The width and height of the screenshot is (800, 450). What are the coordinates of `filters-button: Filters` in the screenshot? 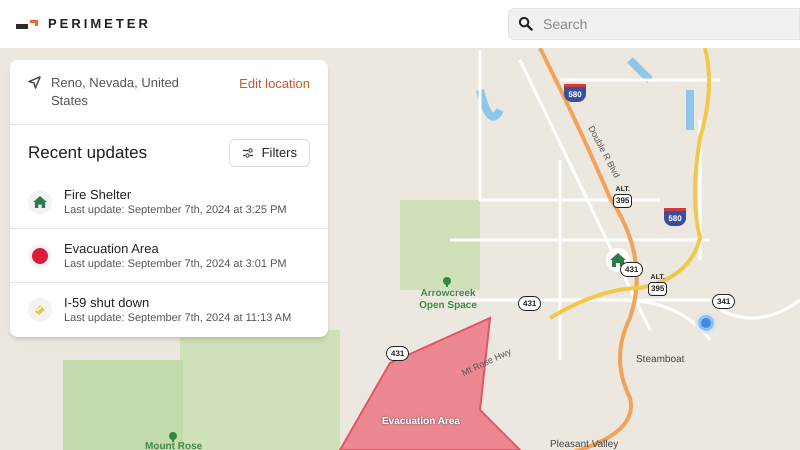 It's located at (269, 153).